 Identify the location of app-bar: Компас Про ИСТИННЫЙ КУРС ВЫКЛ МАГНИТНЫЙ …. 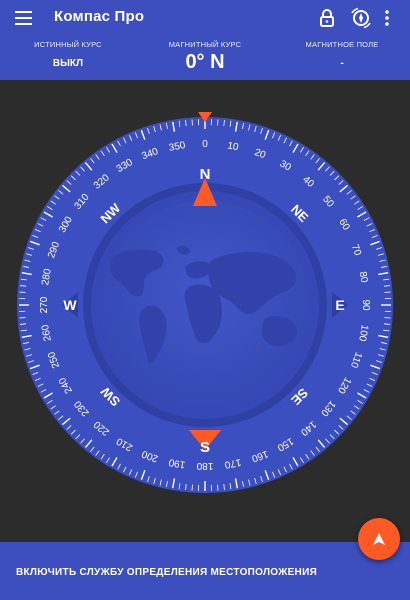
(205, 40).